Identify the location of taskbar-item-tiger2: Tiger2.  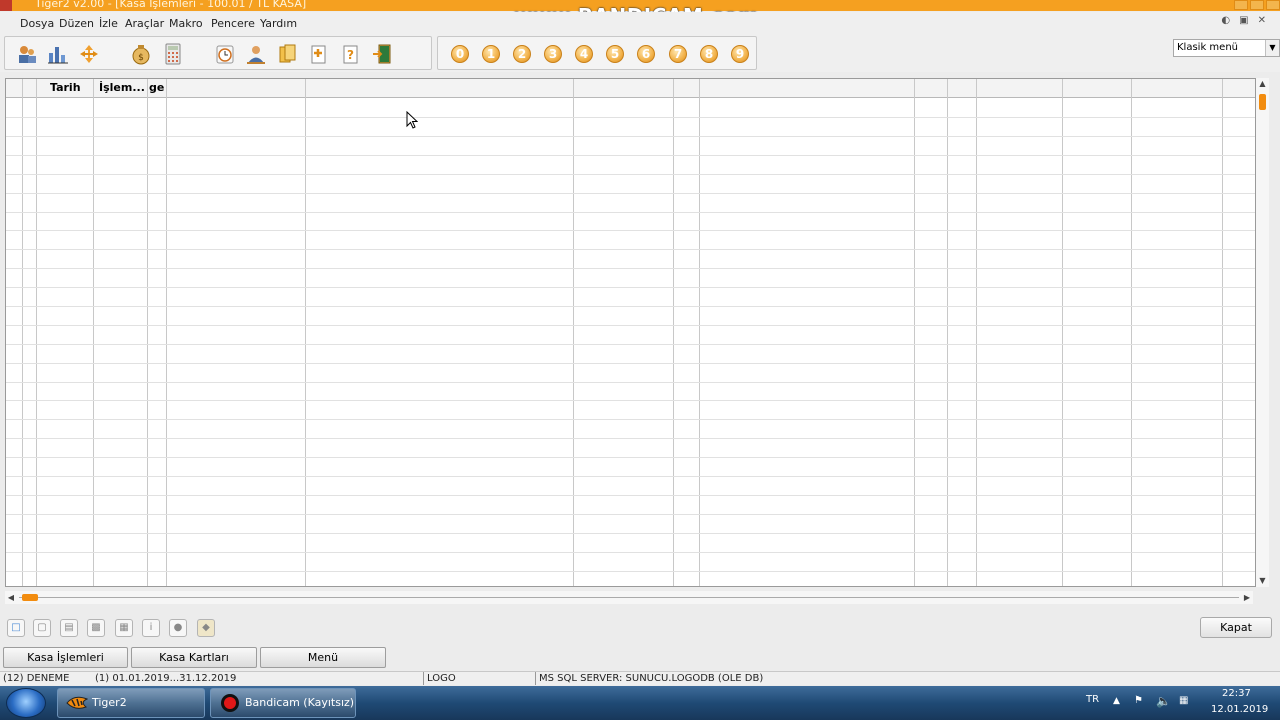
(131, 703).